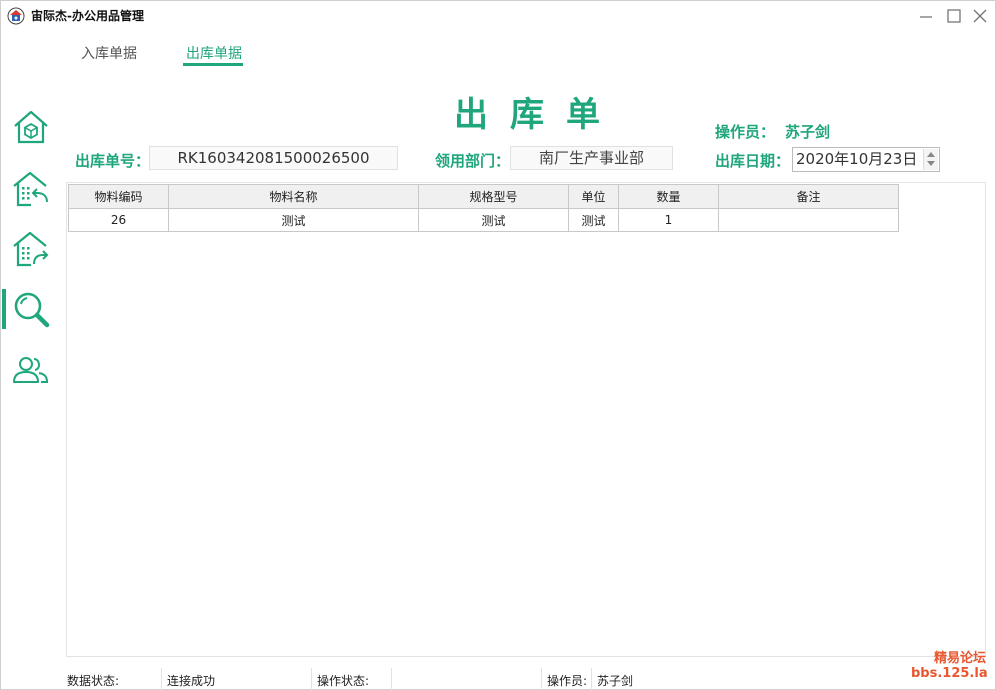 The height and width of the screenshot is (690, 996). What do you see at coordinates (293, 196) in the screenshot?
I see `col-header-material-name: 物料名称` at bounding box center [293, 196].